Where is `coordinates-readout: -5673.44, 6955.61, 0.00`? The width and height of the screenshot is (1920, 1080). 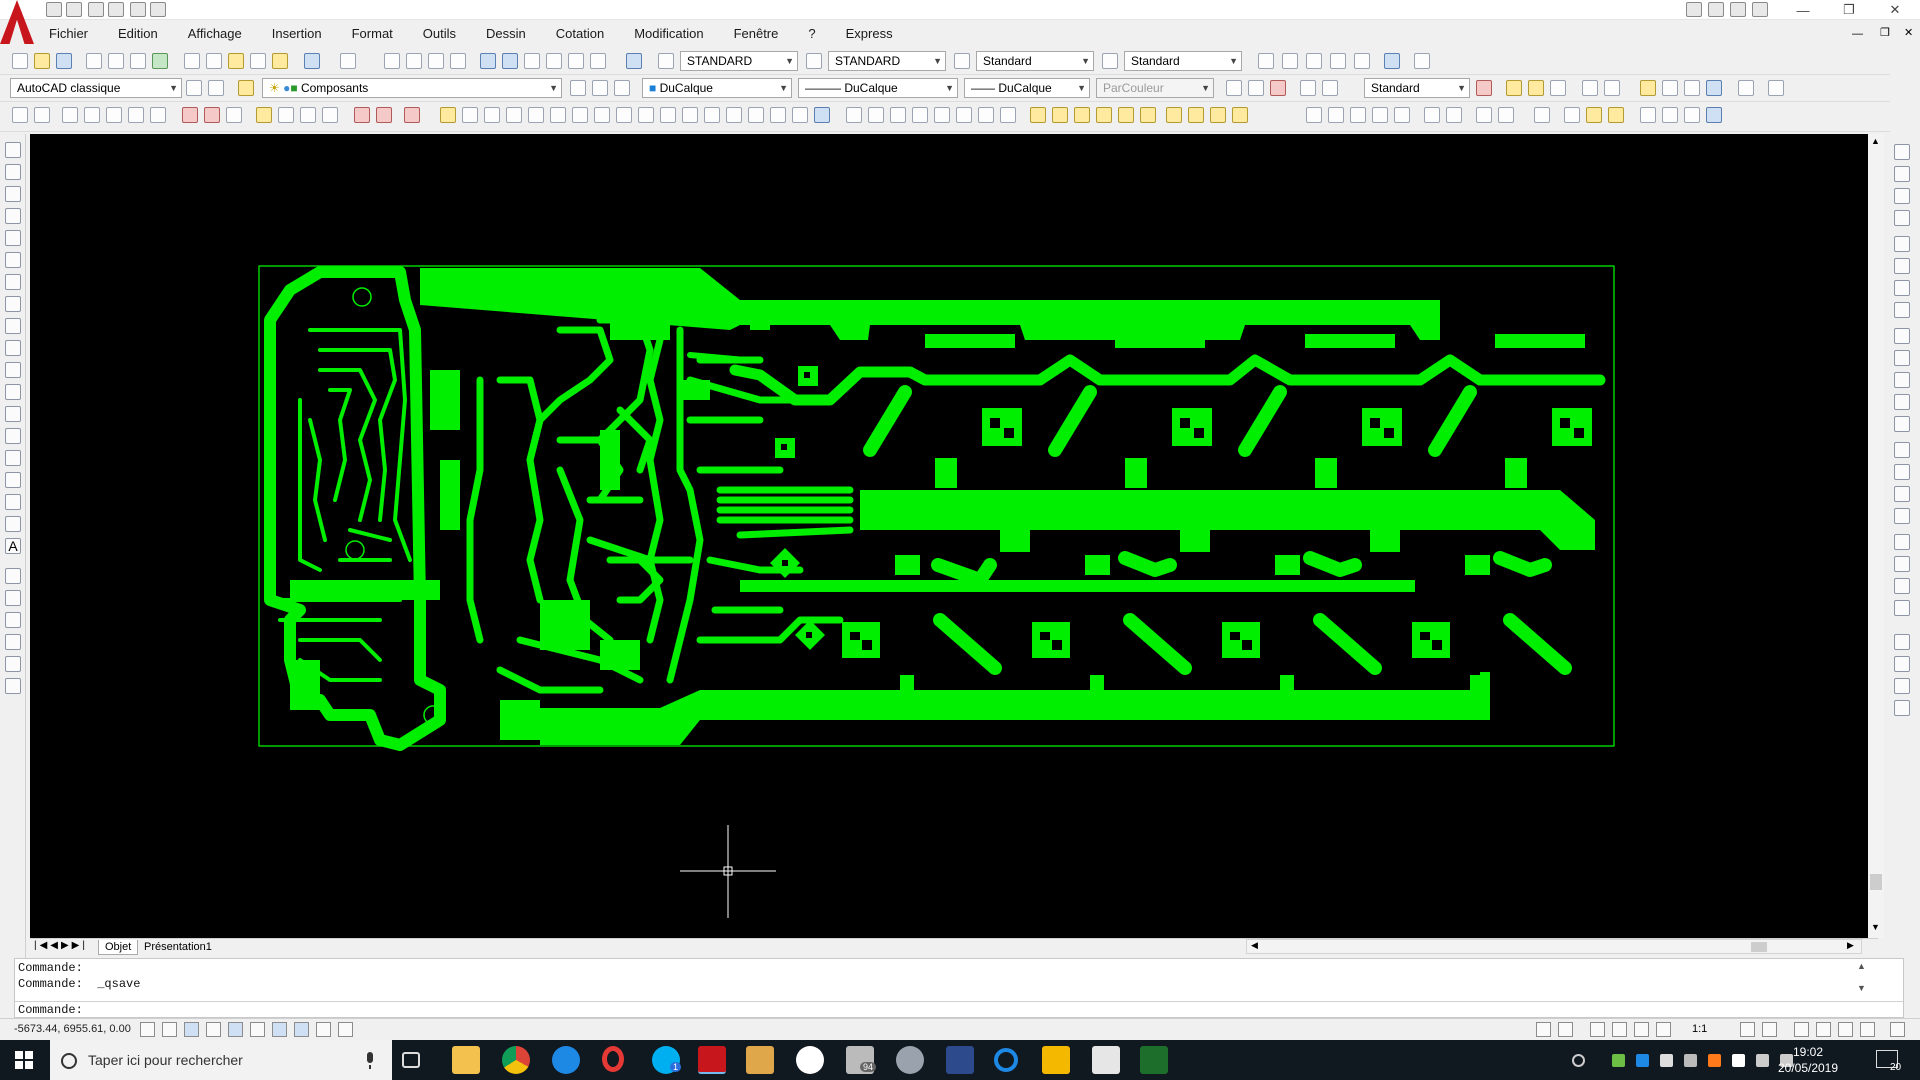
coordinates-readout: -5673.44, 6955.61, 0.00 is located at coordinates (72, 1029).